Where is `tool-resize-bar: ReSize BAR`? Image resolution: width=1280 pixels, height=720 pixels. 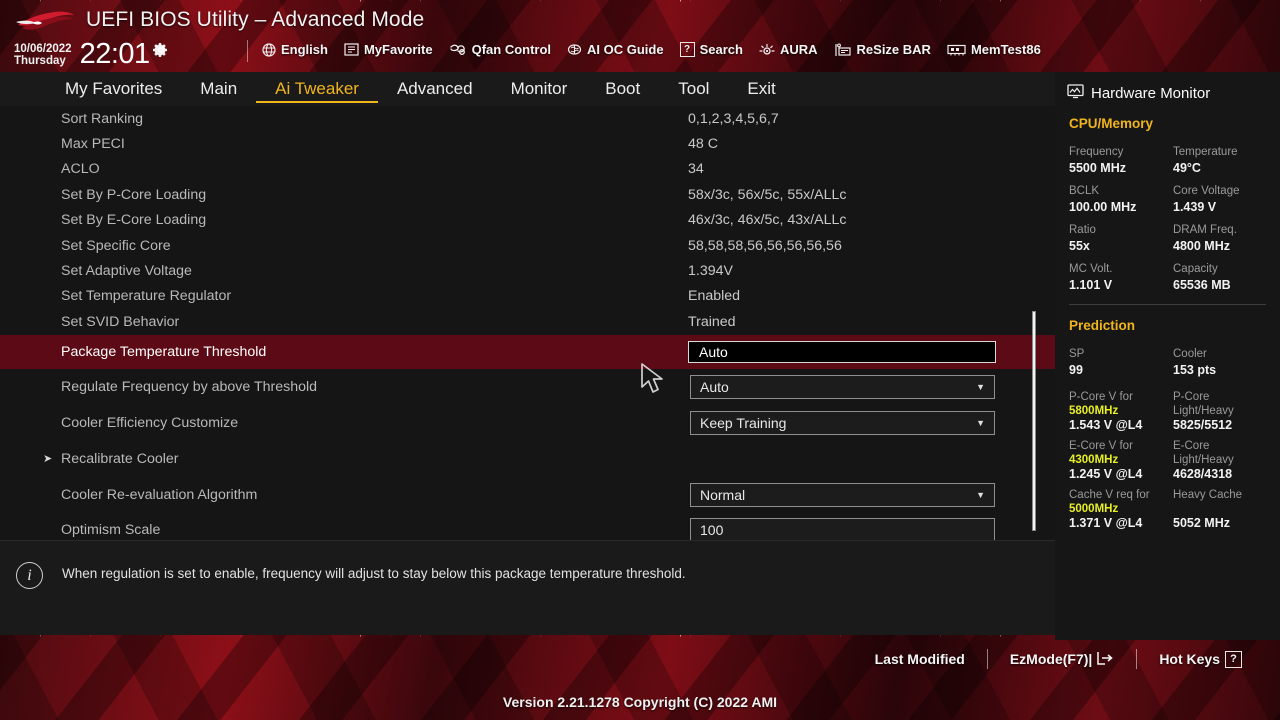 tool-resize-bar: ReSize BAR is located at coordinates (882, 49).